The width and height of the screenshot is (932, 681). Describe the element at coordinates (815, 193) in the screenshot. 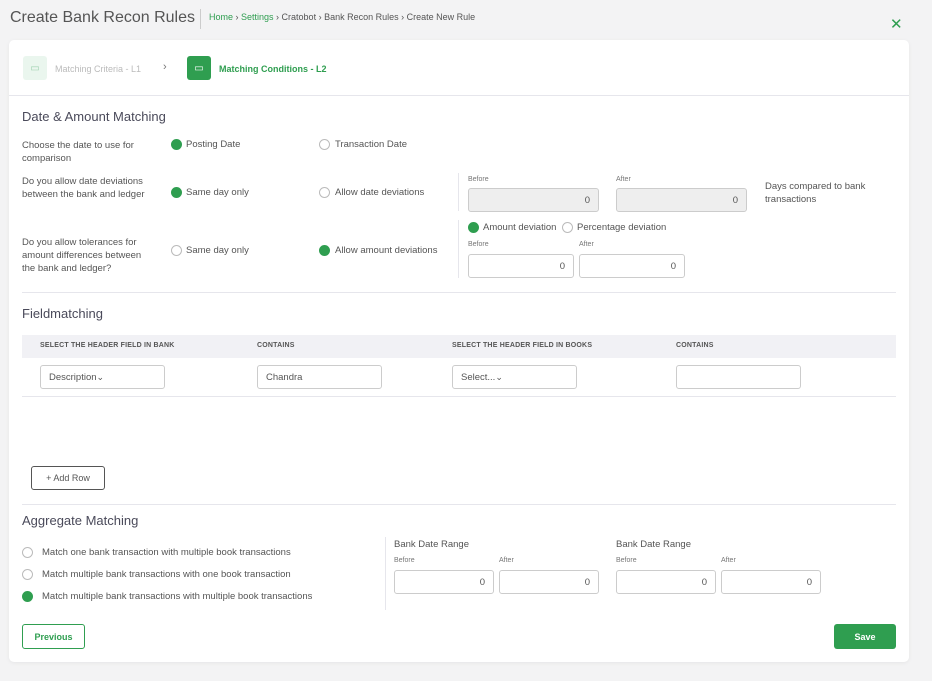

I see `days-note: Days compared to bank transactions` at that location.